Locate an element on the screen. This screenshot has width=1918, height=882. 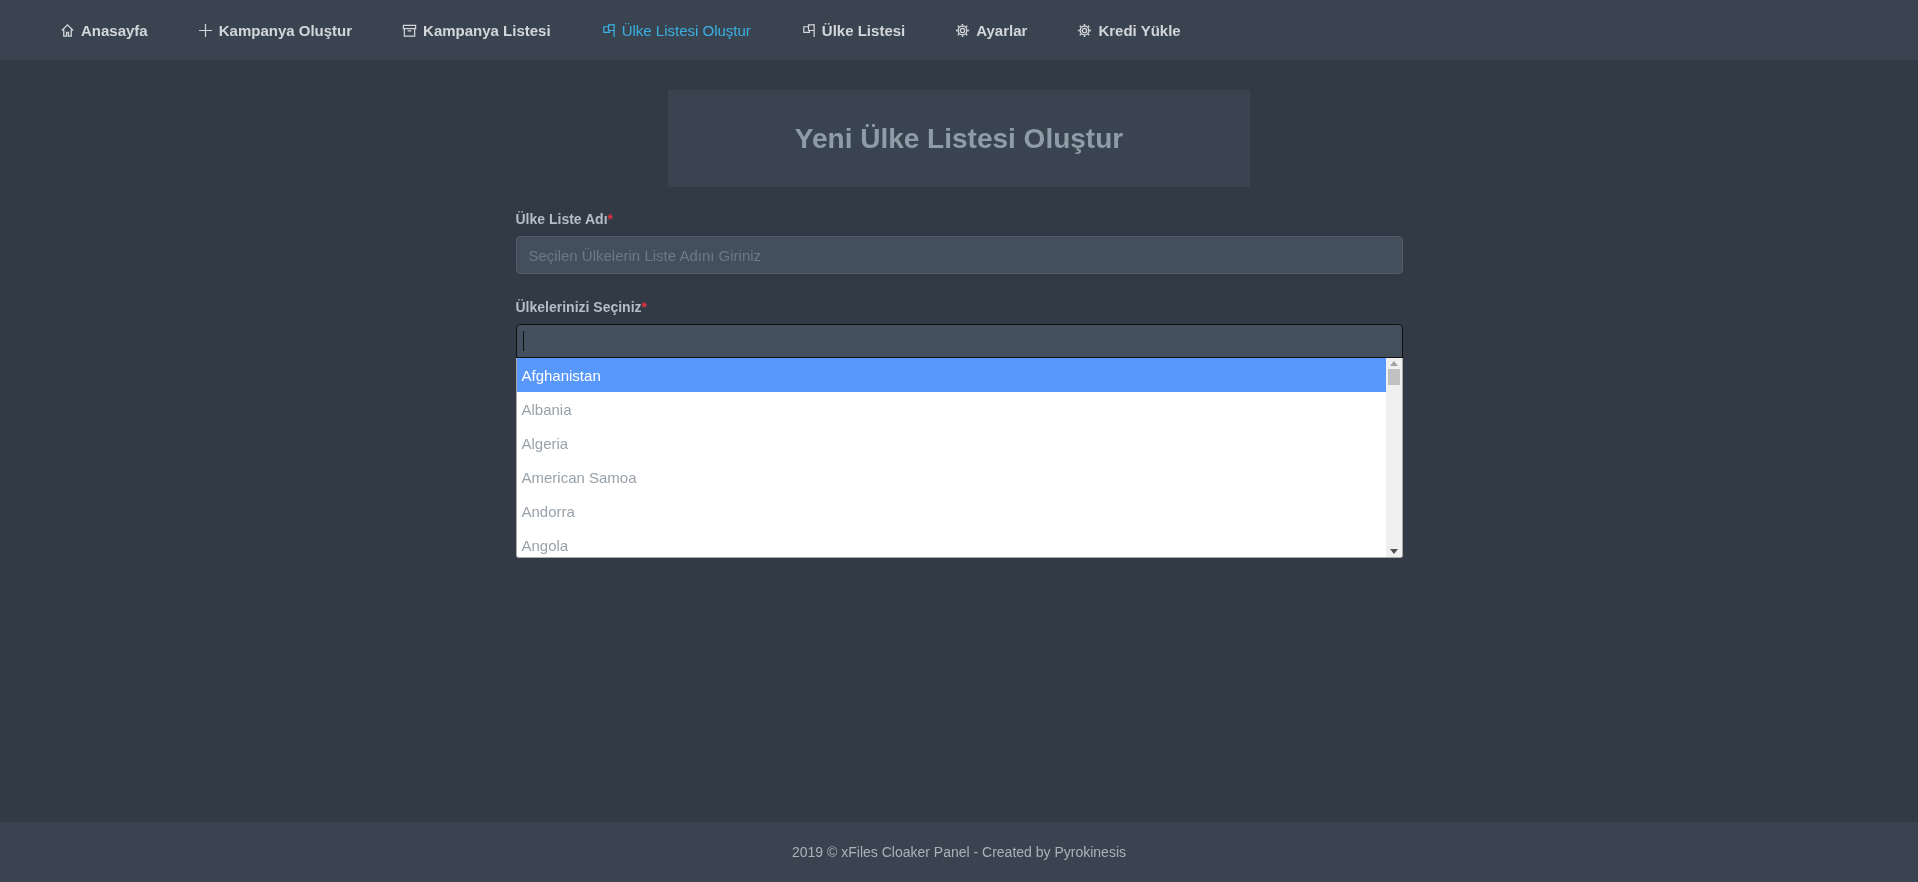
dropdown-option: American Samoa is located at coordinates (951, 477).